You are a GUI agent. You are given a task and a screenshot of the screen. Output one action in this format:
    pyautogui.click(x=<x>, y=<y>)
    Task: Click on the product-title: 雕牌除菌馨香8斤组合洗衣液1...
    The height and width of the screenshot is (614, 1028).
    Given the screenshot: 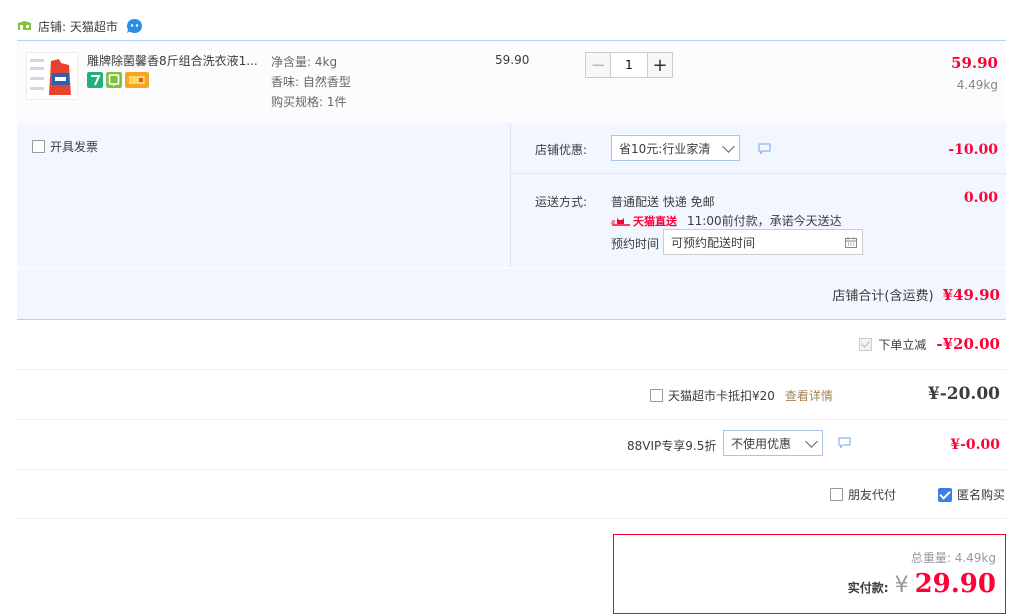 What is the action you would take?
    pyautogui.click(x=174, y=60)
    